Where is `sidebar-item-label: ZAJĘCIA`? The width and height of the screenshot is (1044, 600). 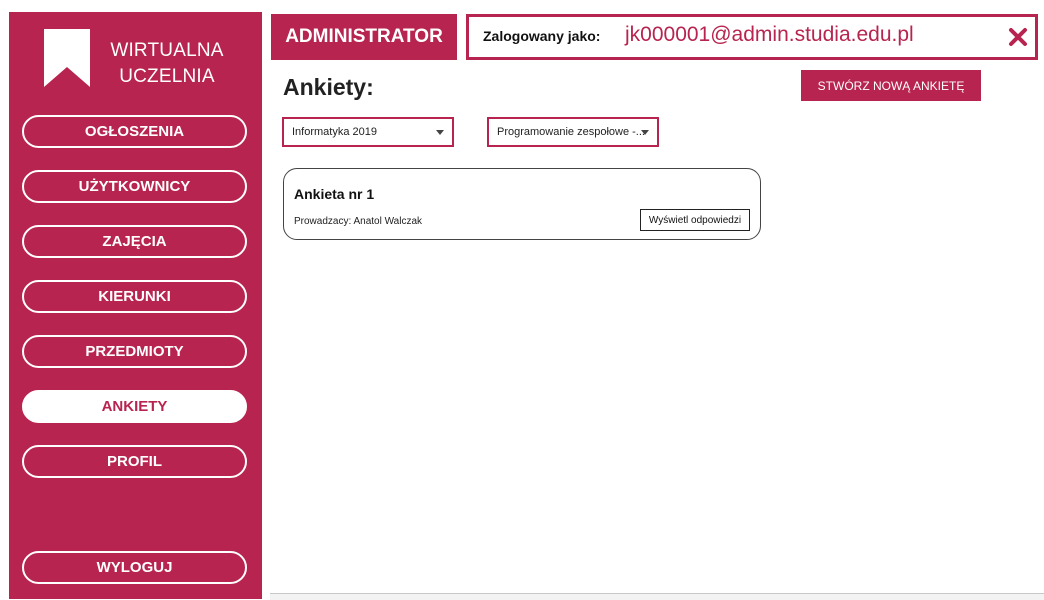 sidebar-item-label: ZAJĘCIA is located at coordinates (134, 241).